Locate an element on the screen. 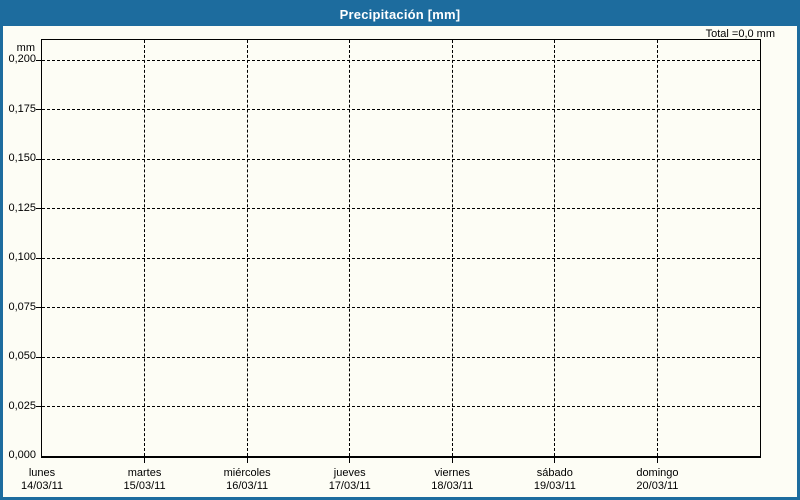 This screenshot has height=500, width=800. x-tick-label: miércoles 16/03/11 is located at coordinates (247, 480).